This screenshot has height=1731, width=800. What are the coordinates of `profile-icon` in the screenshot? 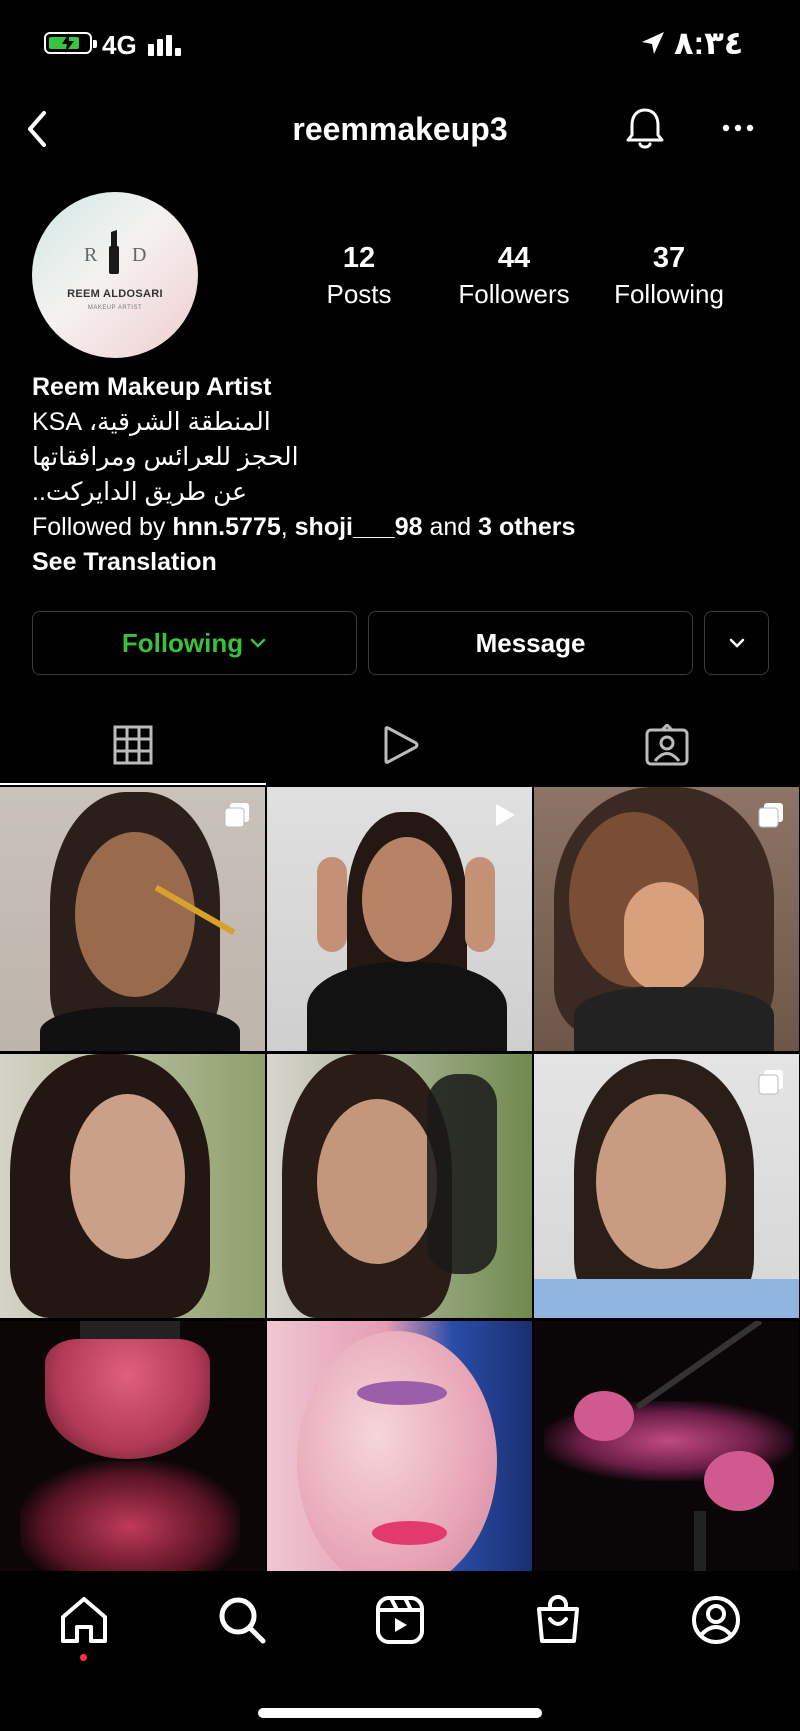 It's located at (716, 1620).